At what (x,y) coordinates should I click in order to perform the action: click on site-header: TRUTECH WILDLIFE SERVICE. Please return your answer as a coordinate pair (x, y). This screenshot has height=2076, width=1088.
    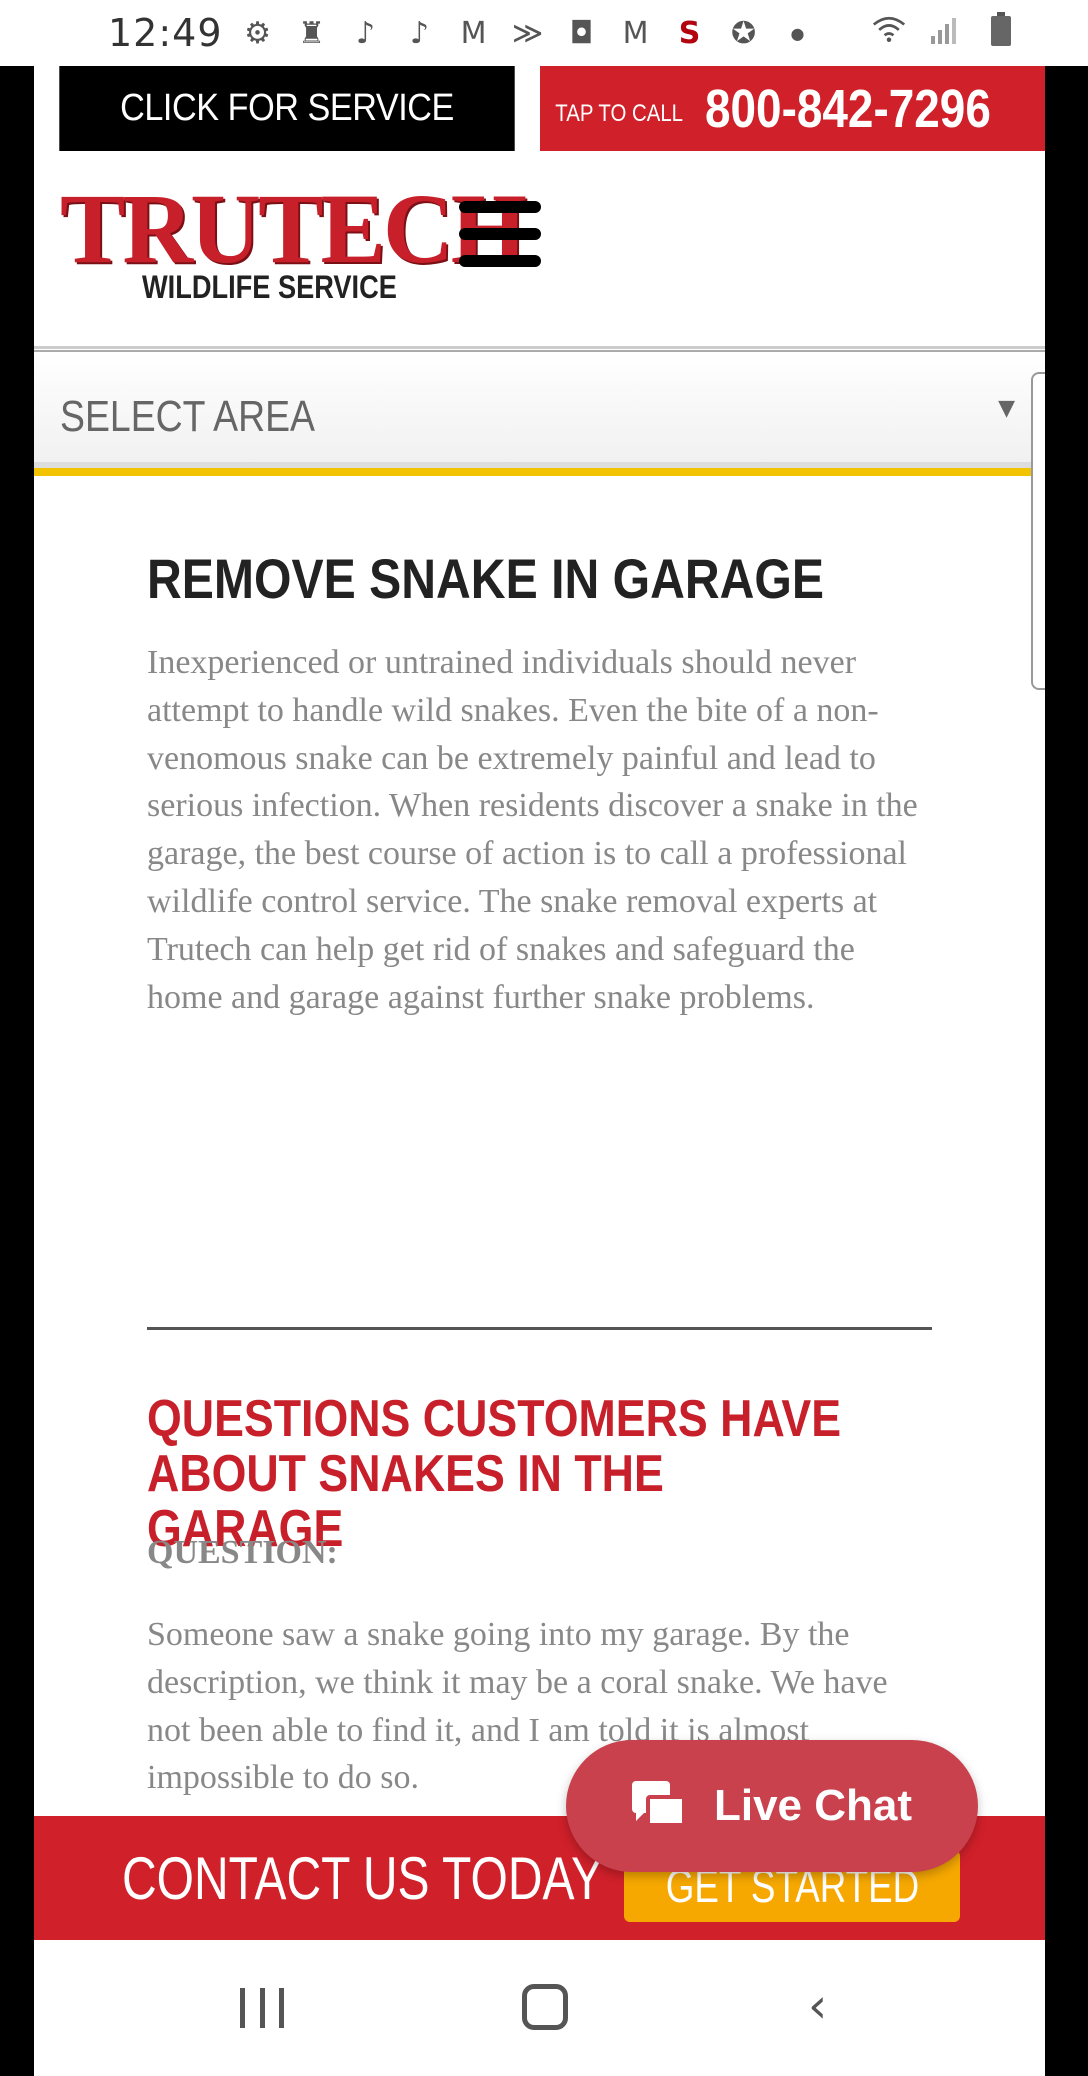
    Looking at the image, I should click on (539, 250).